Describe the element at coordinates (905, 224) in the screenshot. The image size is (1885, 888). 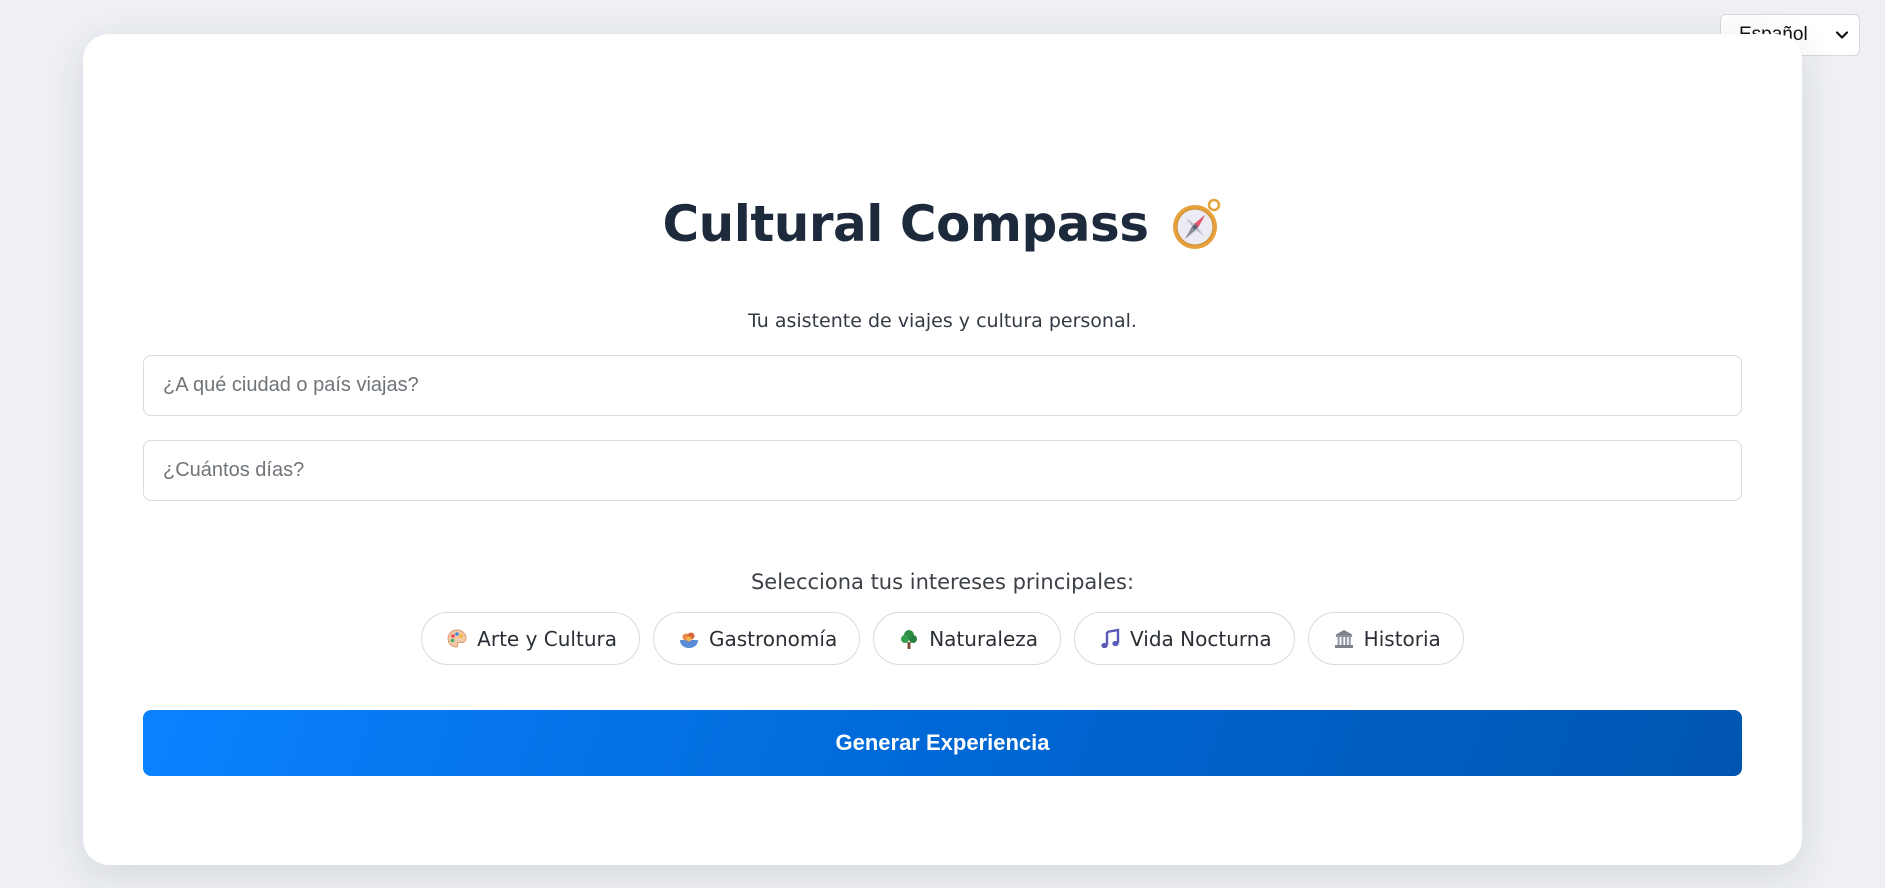
I see `page-title: Cultural Compass` at that location.